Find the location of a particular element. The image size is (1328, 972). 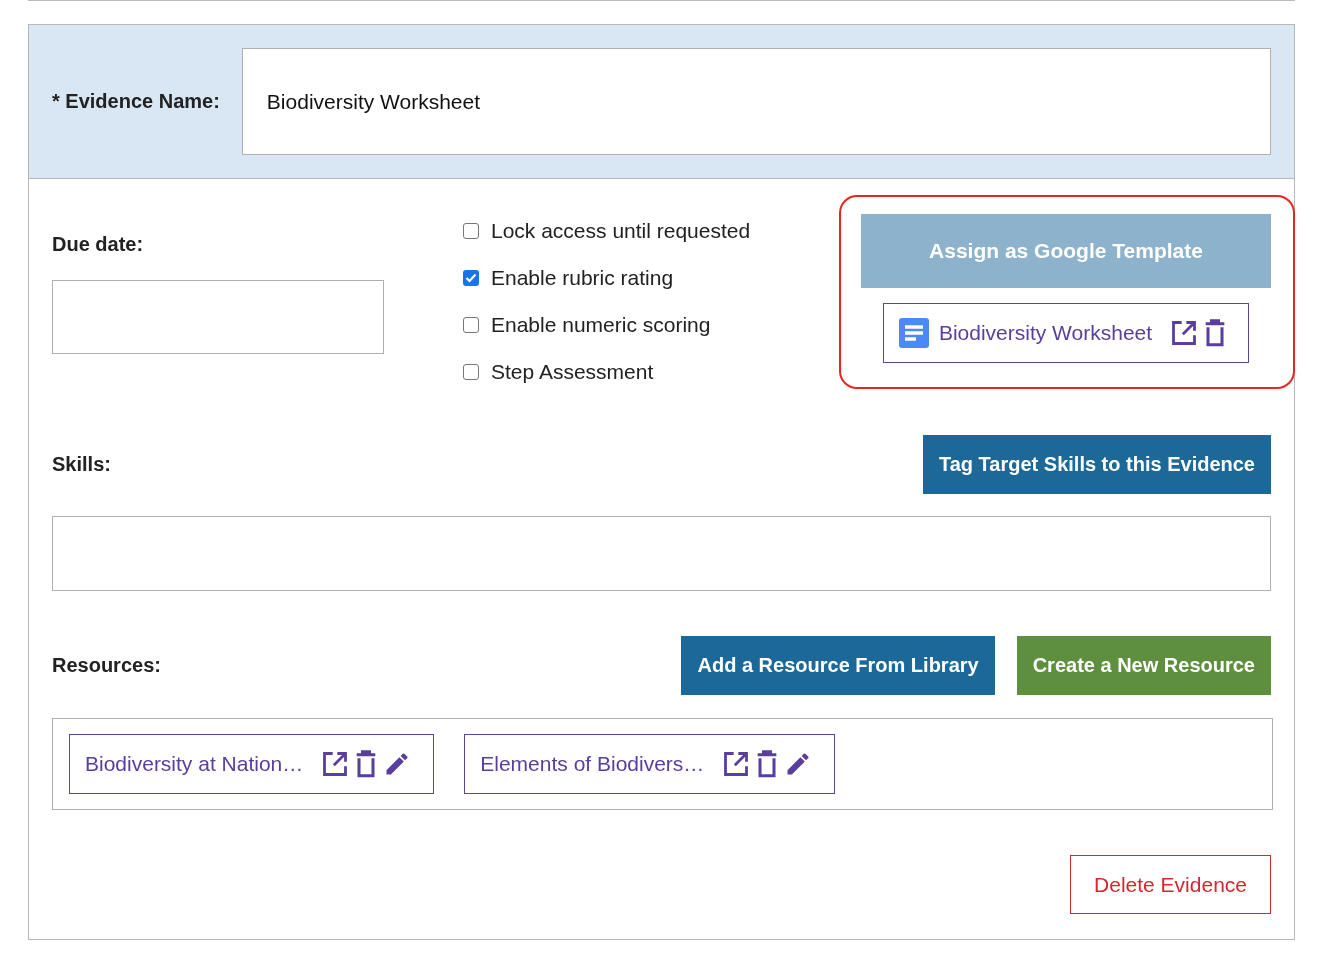

resource-button: Create a New Resource is located at coordinates (1143, 665).